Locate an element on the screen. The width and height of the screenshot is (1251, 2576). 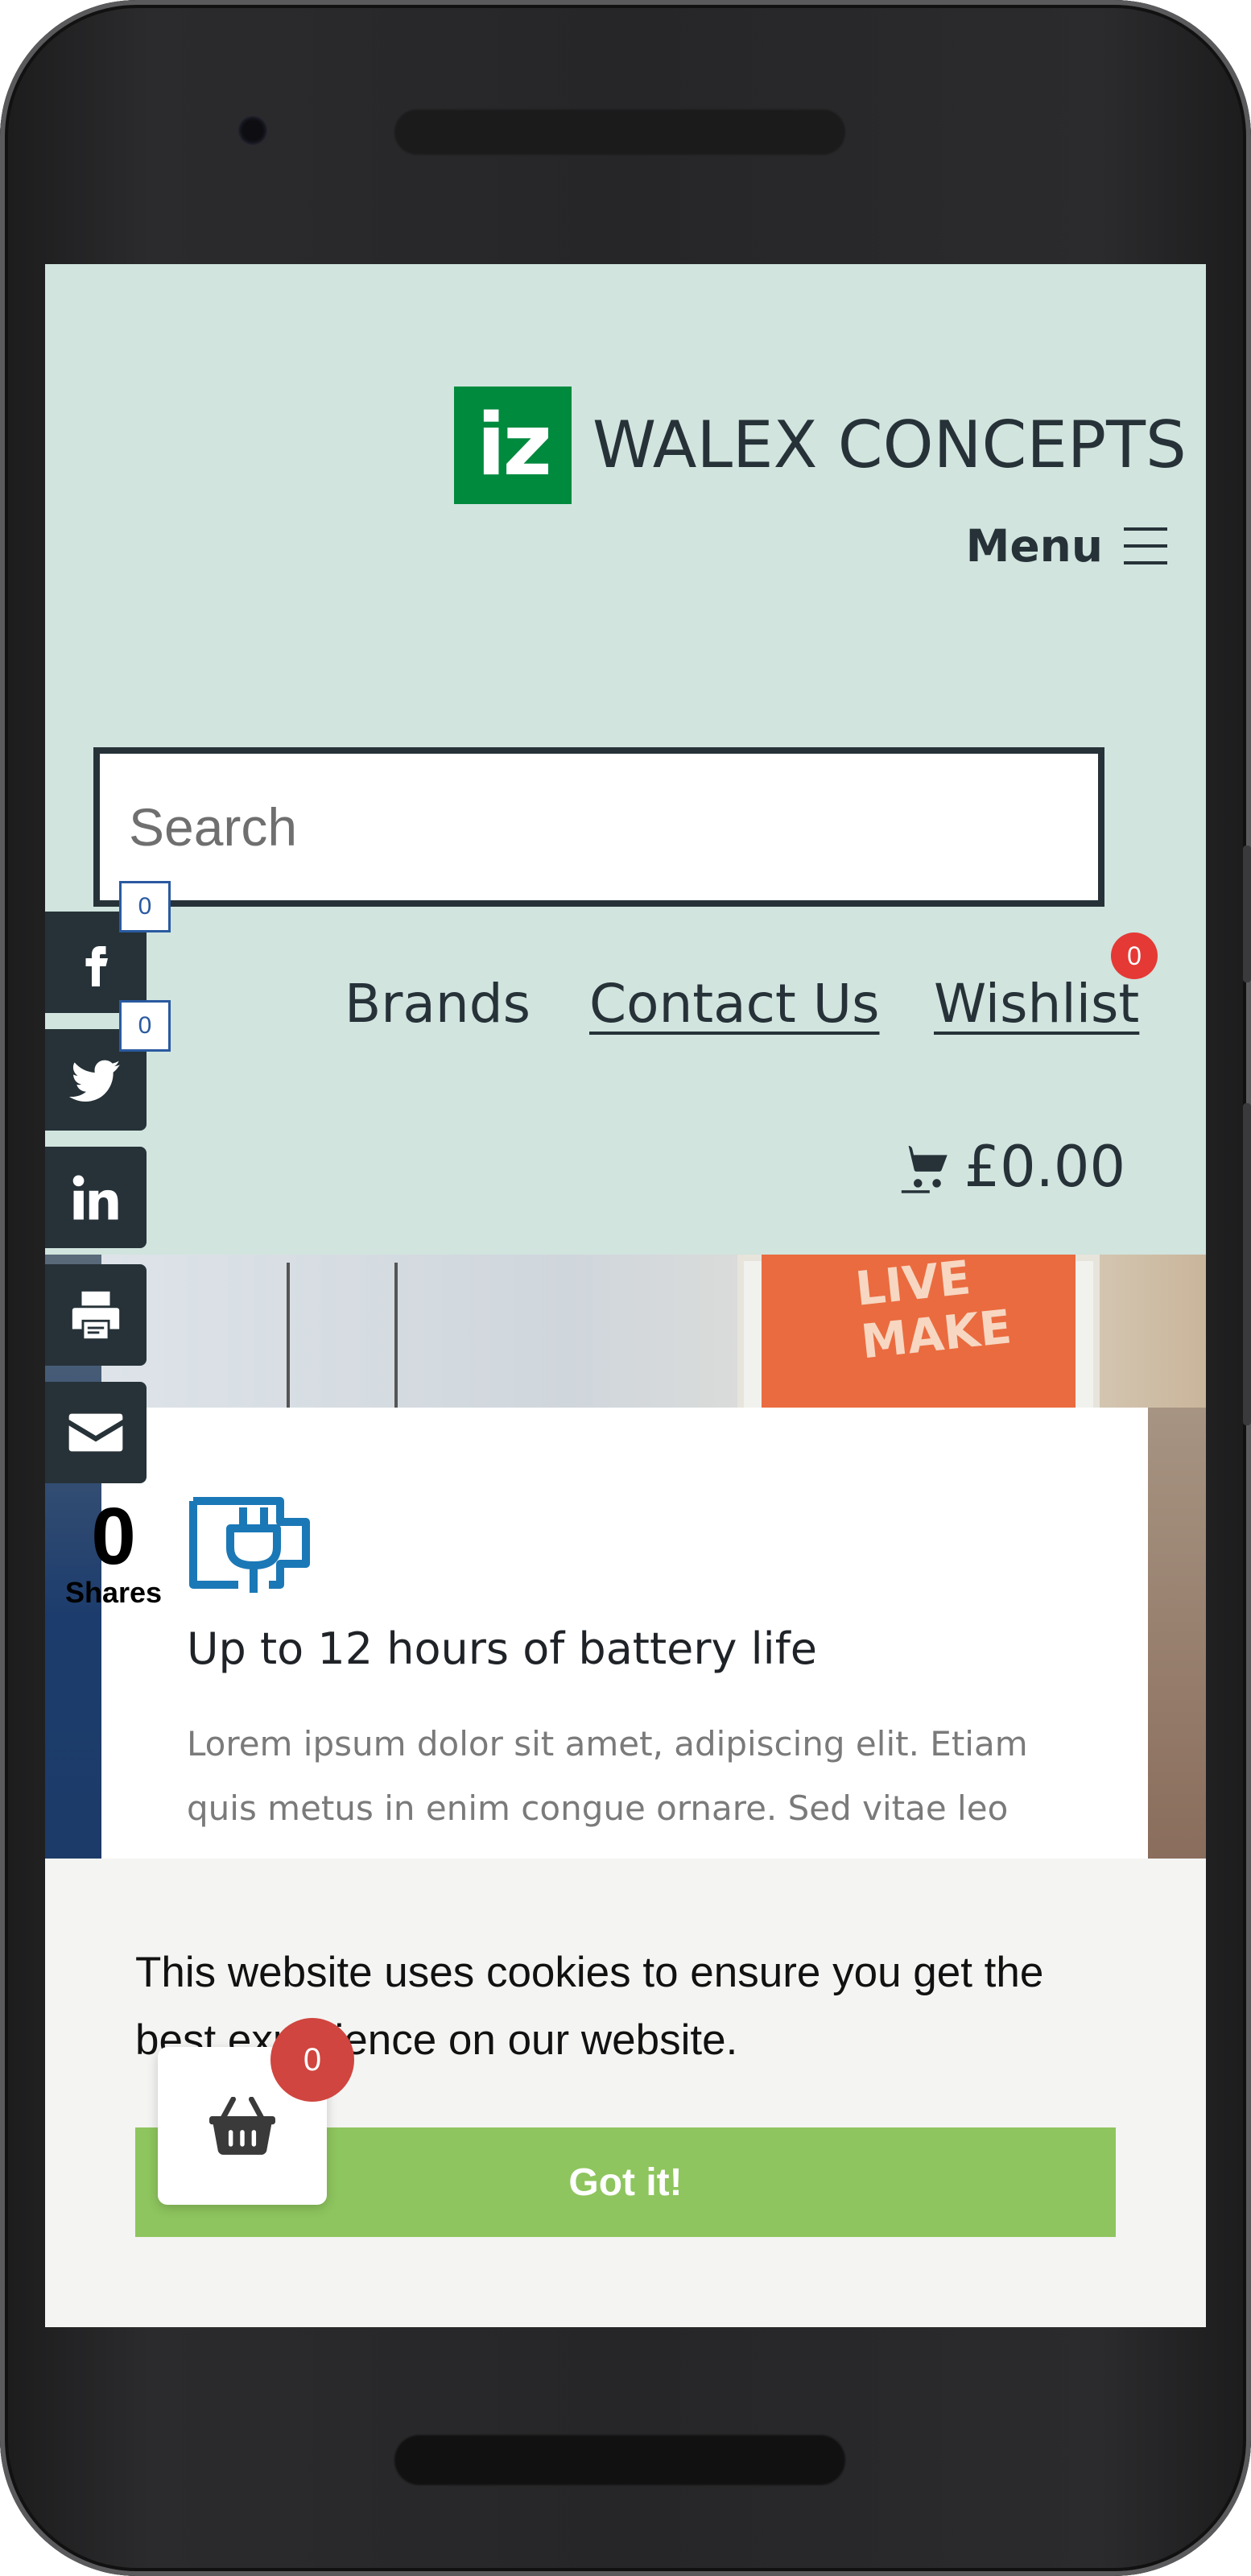
hero-sketch-shape is located at coordinates (342, 1337).